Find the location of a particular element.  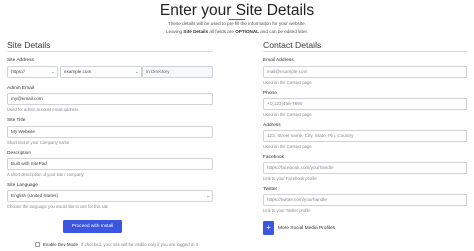

twitter-placeholder: https://twitter.com/yourhandle is located at coordinates (297, 199).